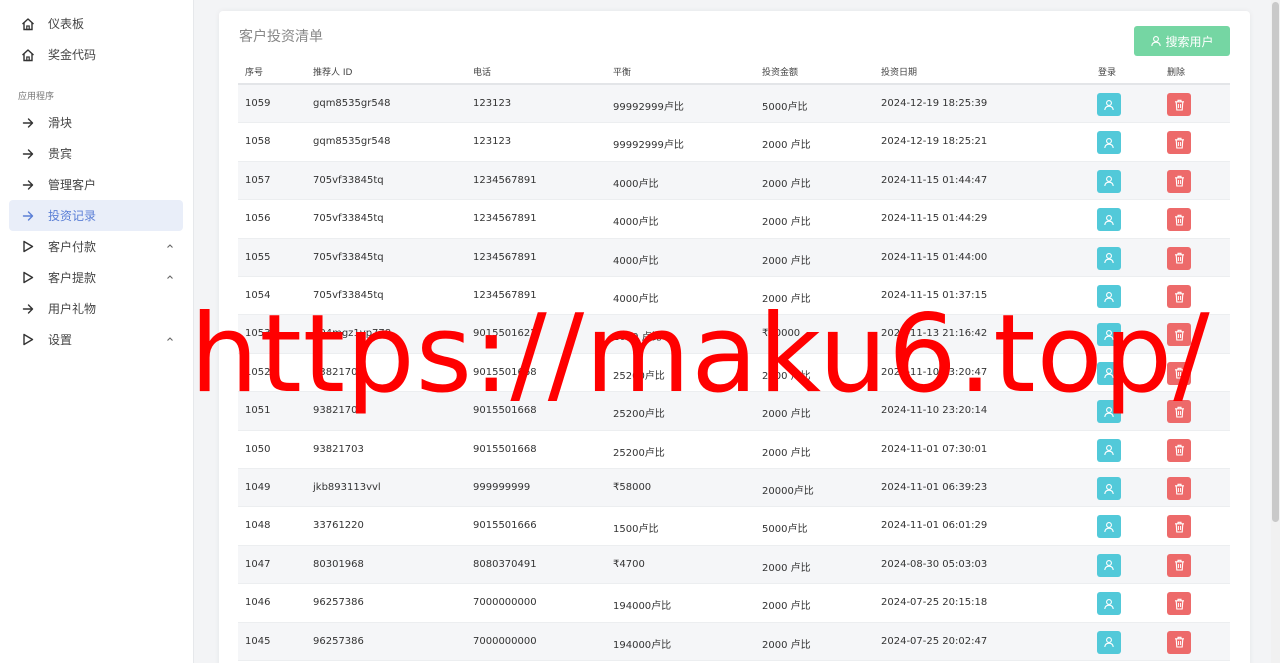 This screenshot has height=663, width=1280. What do you see at coordinates (934, 219) in the screenshot?
I see `cell-investment-date: 2024-11-15 01:44:29` at bounding box center [934, 219].